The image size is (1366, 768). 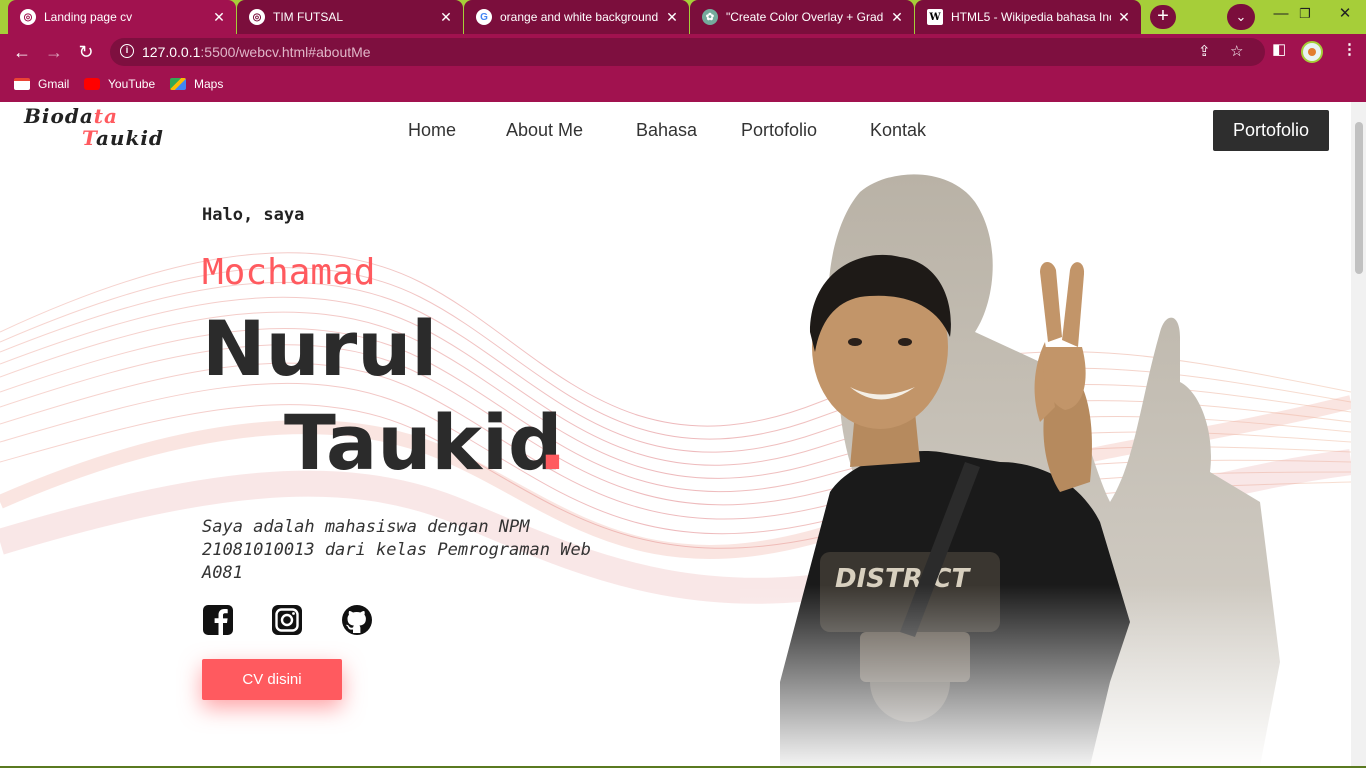 I want to click on nav-bahasa: Bahasa, so click(x=666, y=130).